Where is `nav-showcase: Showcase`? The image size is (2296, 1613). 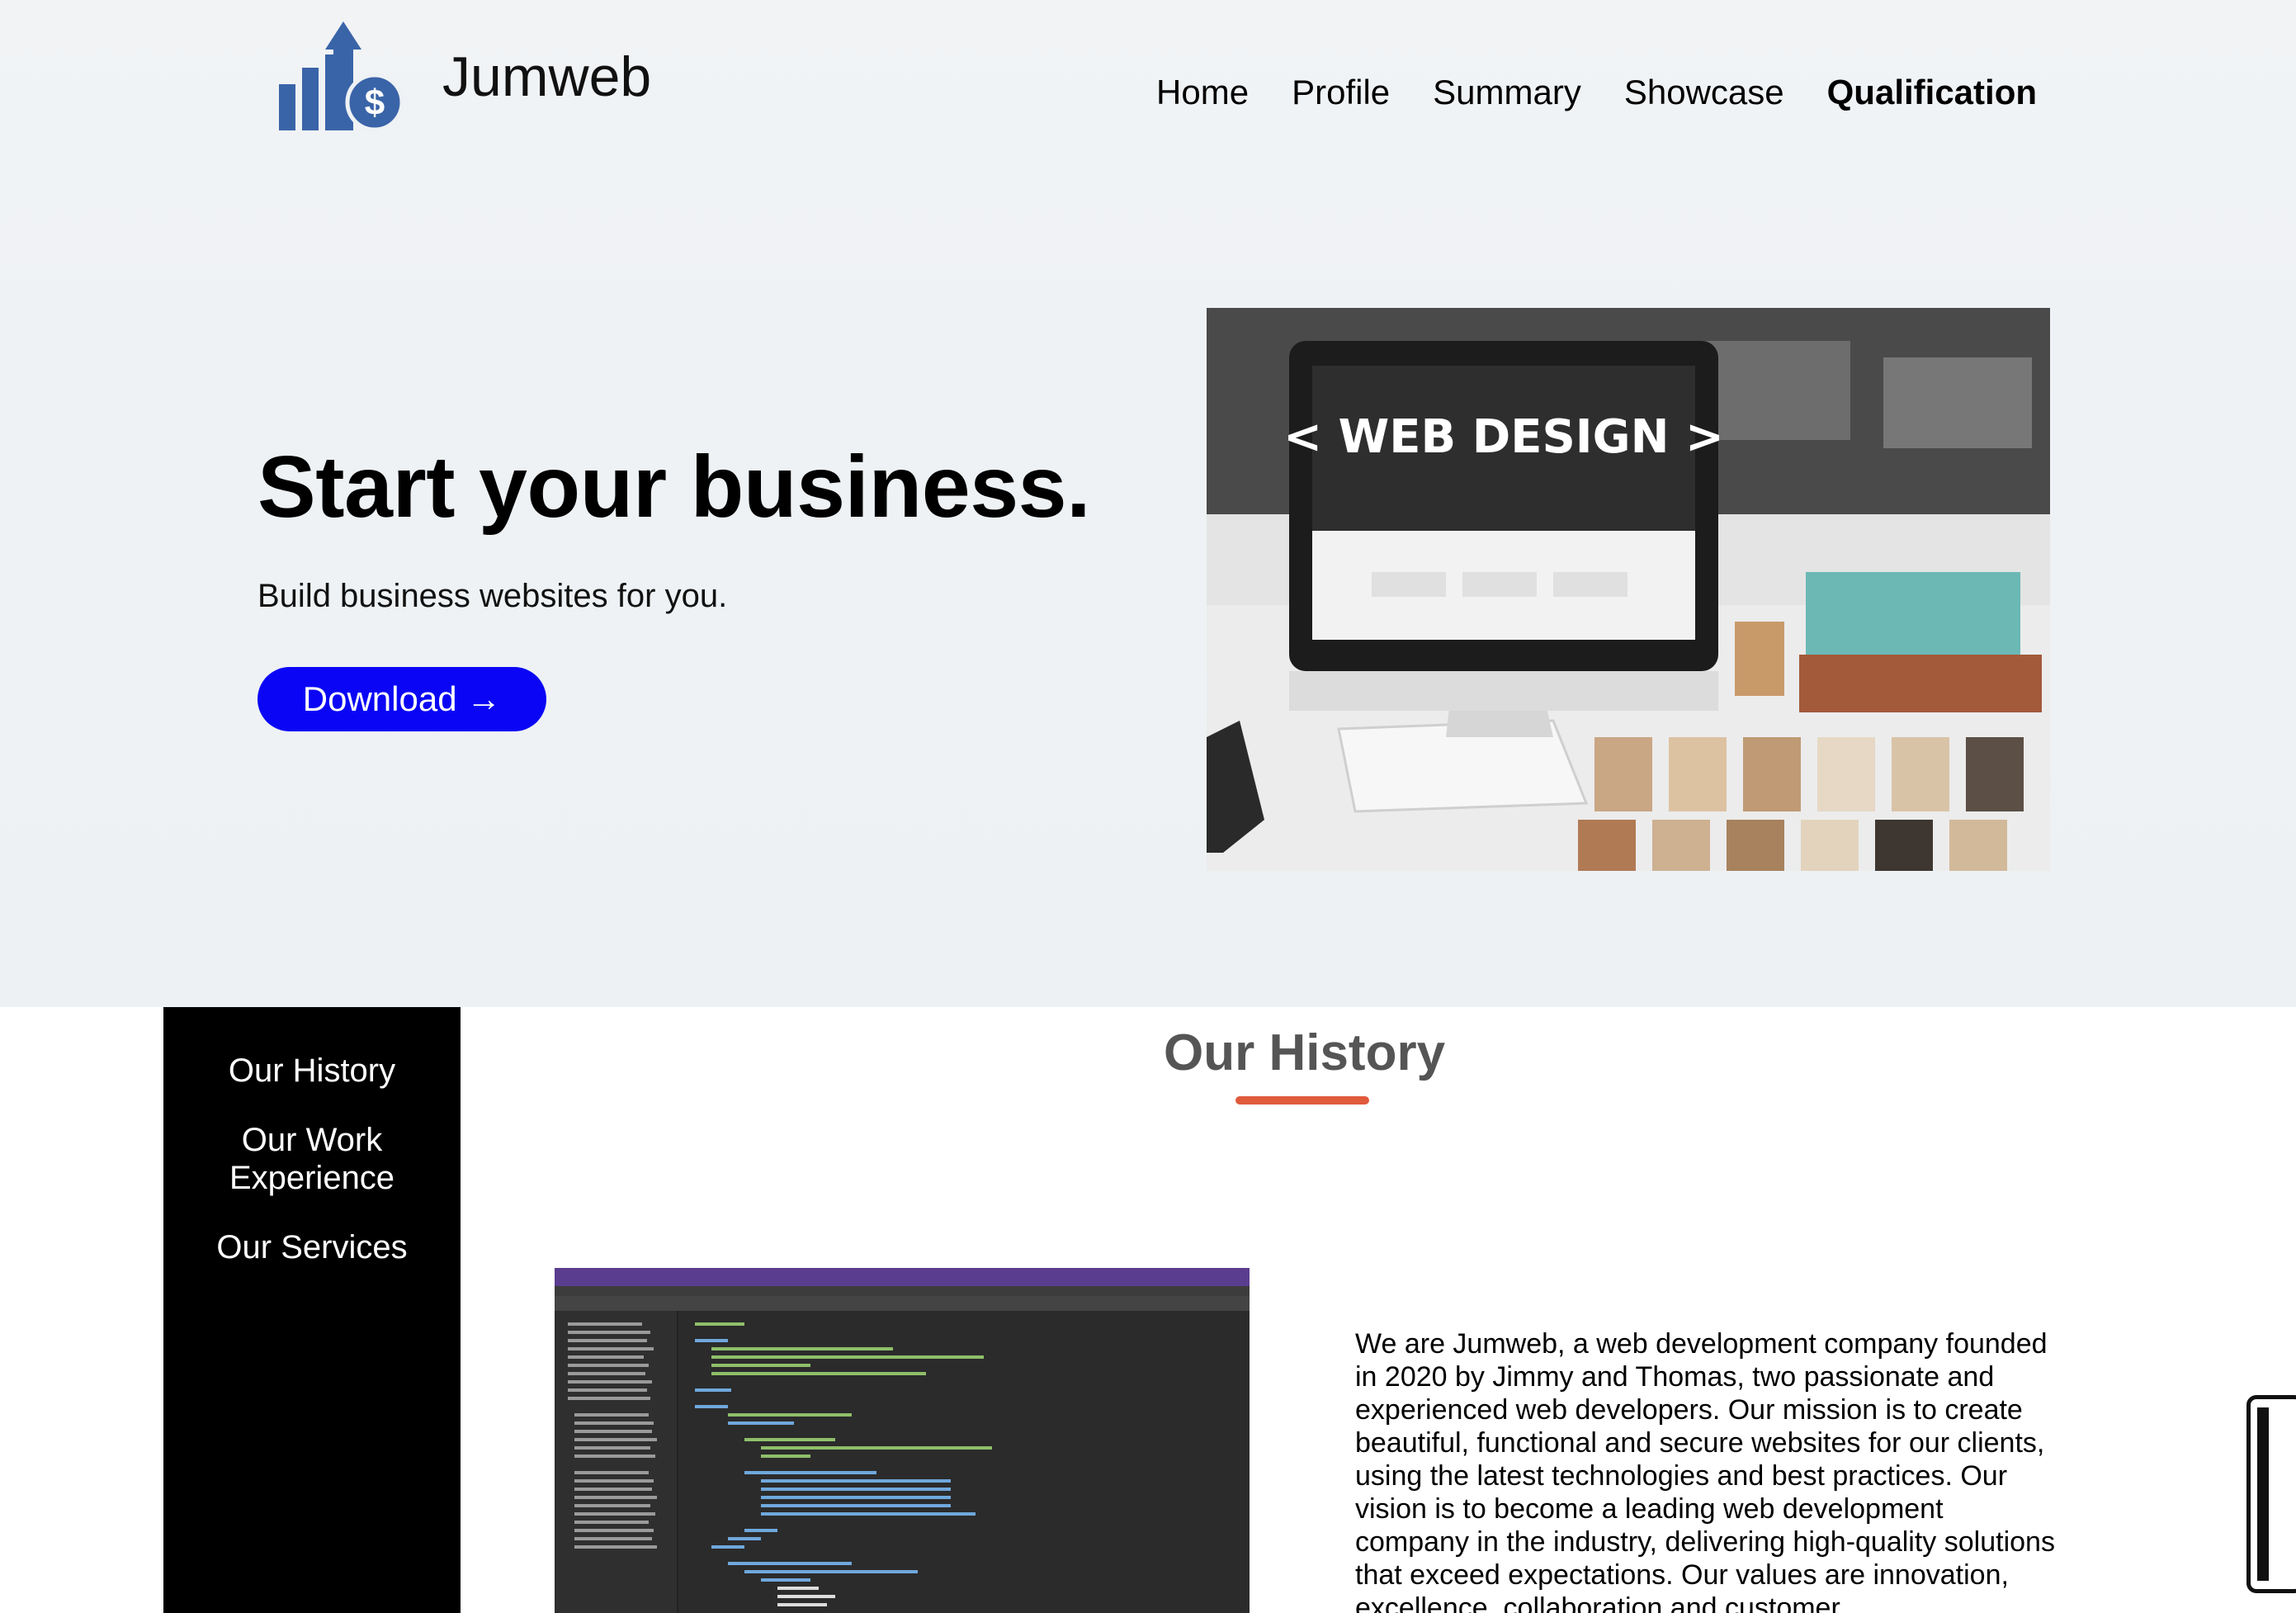
nav-showcase: Showcase is located at coordinates (1704, 92).